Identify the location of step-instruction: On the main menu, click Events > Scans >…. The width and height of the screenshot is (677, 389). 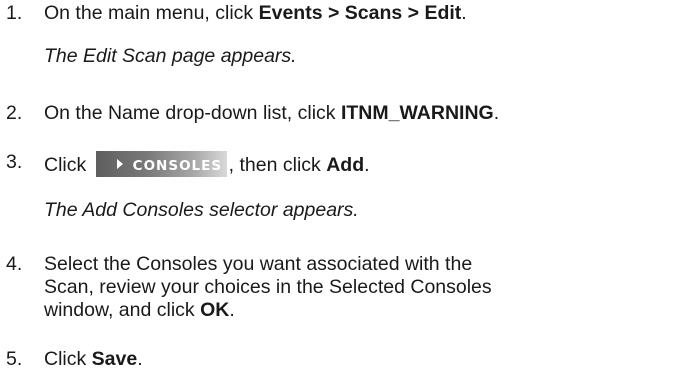
(360, 13).